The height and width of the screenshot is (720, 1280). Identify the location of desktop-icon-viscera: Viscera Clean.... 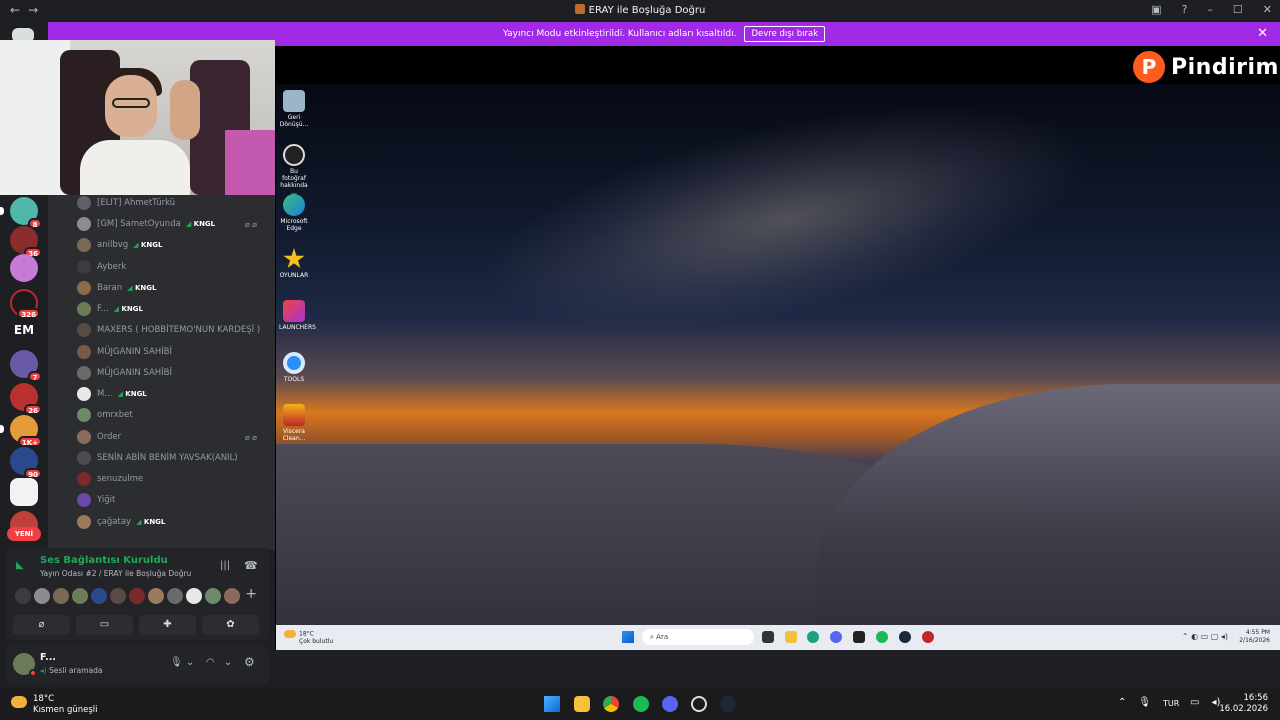
(294, 423).